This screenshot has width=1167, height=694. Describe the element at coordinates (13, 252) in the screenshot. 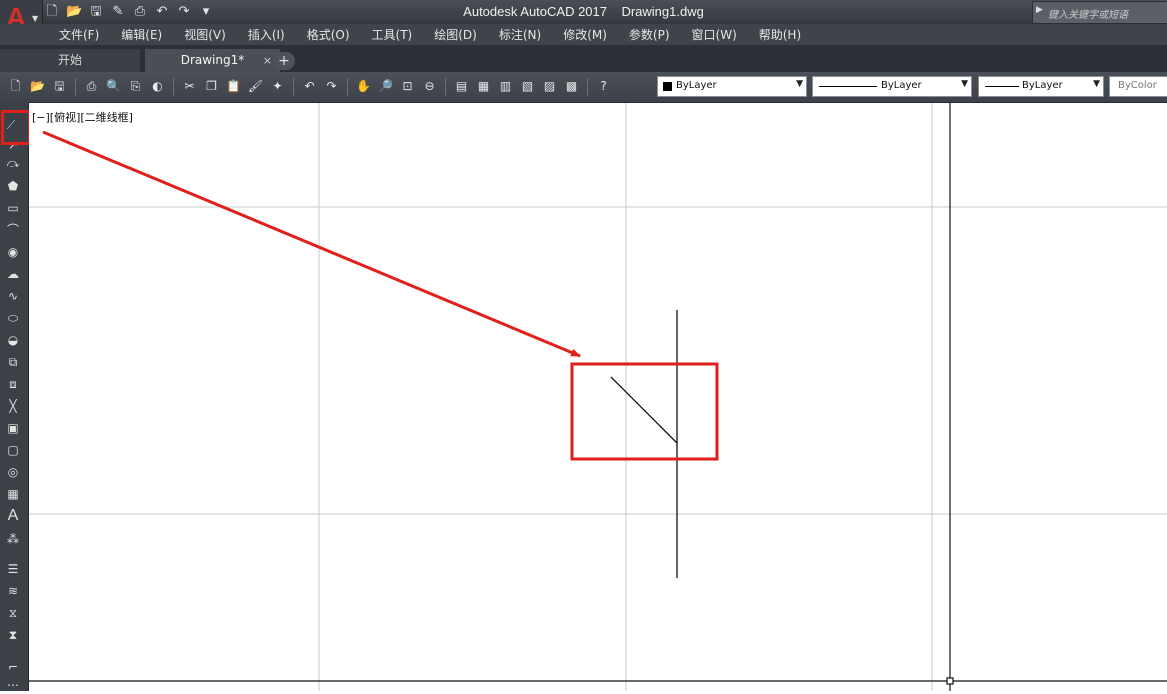

I see `circle-icon: ◉` at that location.